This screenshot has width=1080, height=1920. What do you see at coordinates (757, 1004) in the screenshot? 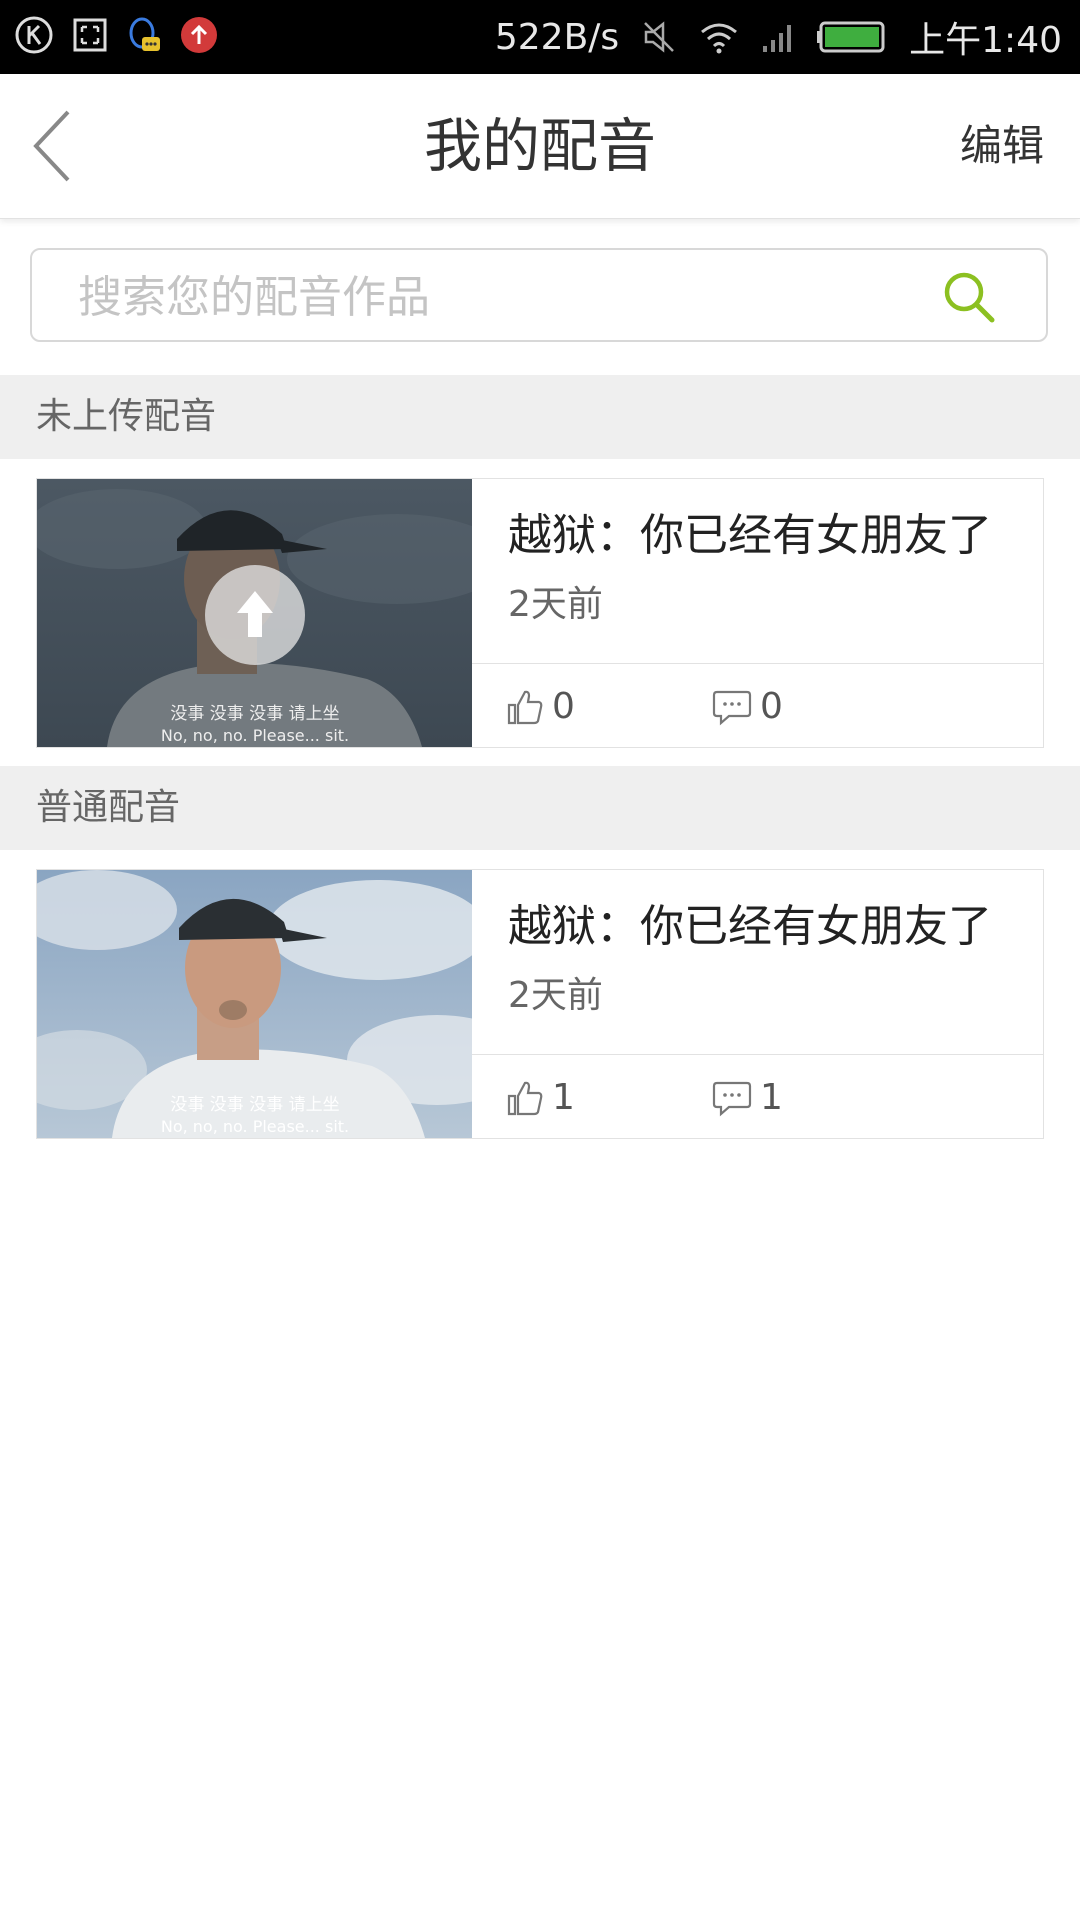
I see `card-info: 越狱：你已经有女朋友了 2天前 1 1` at bounding box center [757, 1004].